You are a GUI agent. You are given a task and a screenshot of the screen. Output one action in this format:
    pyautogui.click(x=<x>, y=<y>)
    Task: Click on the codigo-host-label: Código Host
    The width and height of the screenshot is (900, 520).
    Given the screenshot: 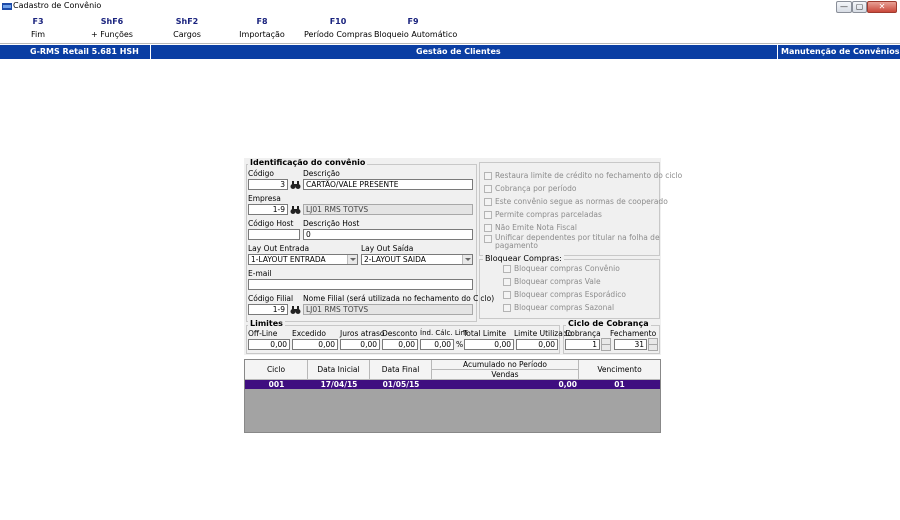 What is the action you would take?
    pyautogui.click(x=271, y=223)
    